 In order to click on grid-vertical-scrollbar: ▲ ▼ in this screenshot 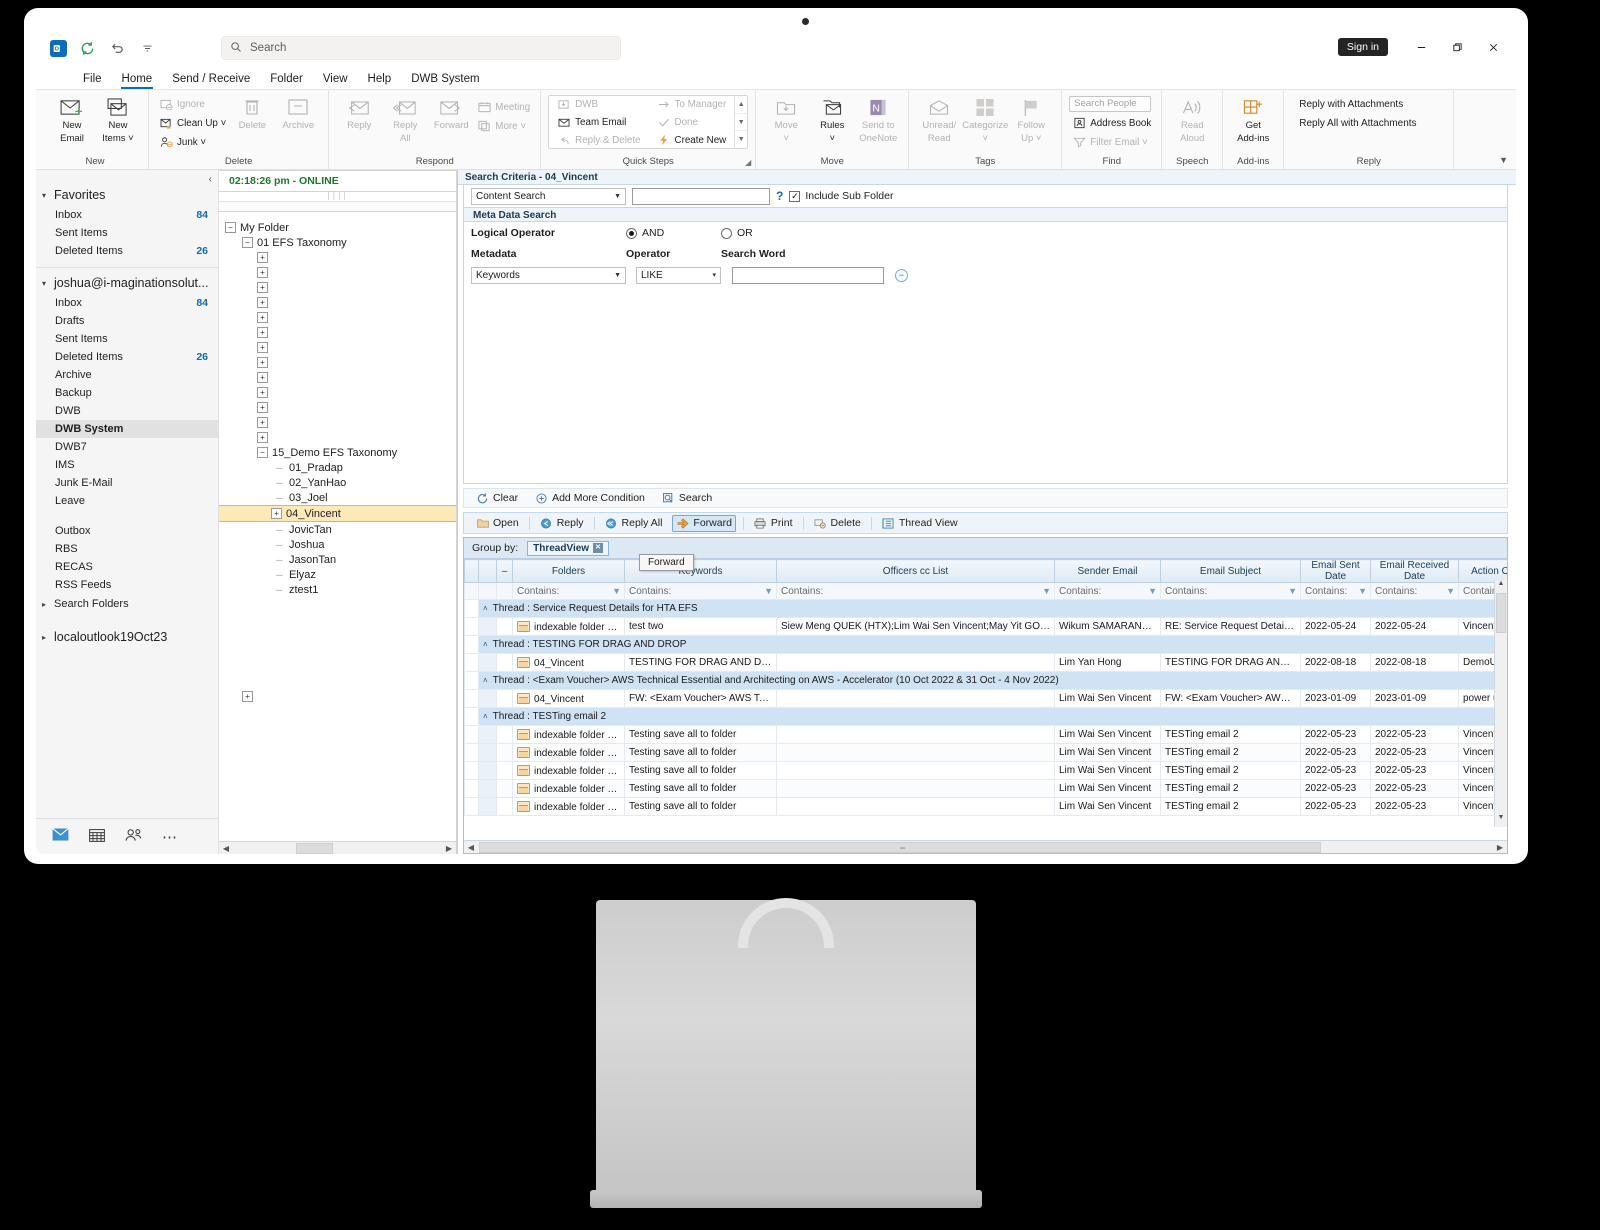, I will do `click(1500, 703)`.